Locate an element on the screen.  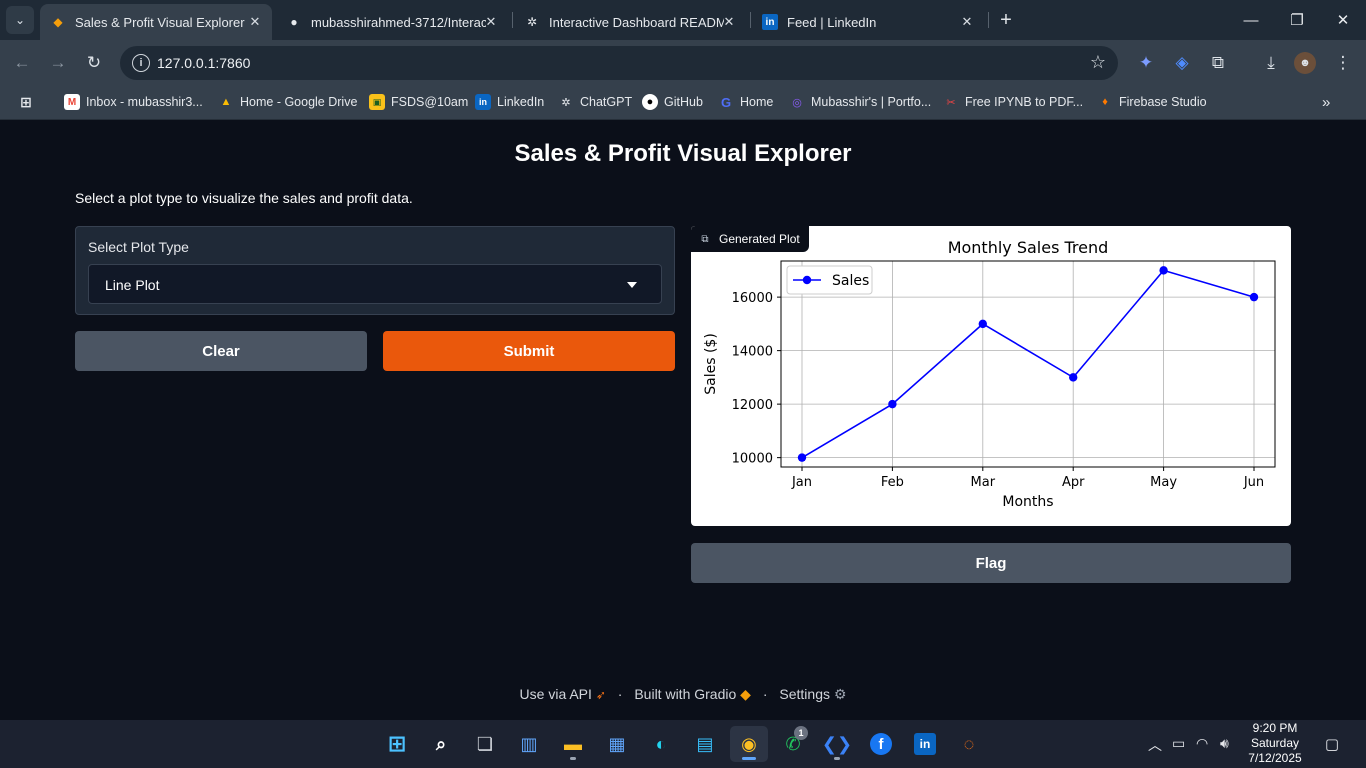
bookmark-github: ● GitHub is located at coordinates (672, 102).